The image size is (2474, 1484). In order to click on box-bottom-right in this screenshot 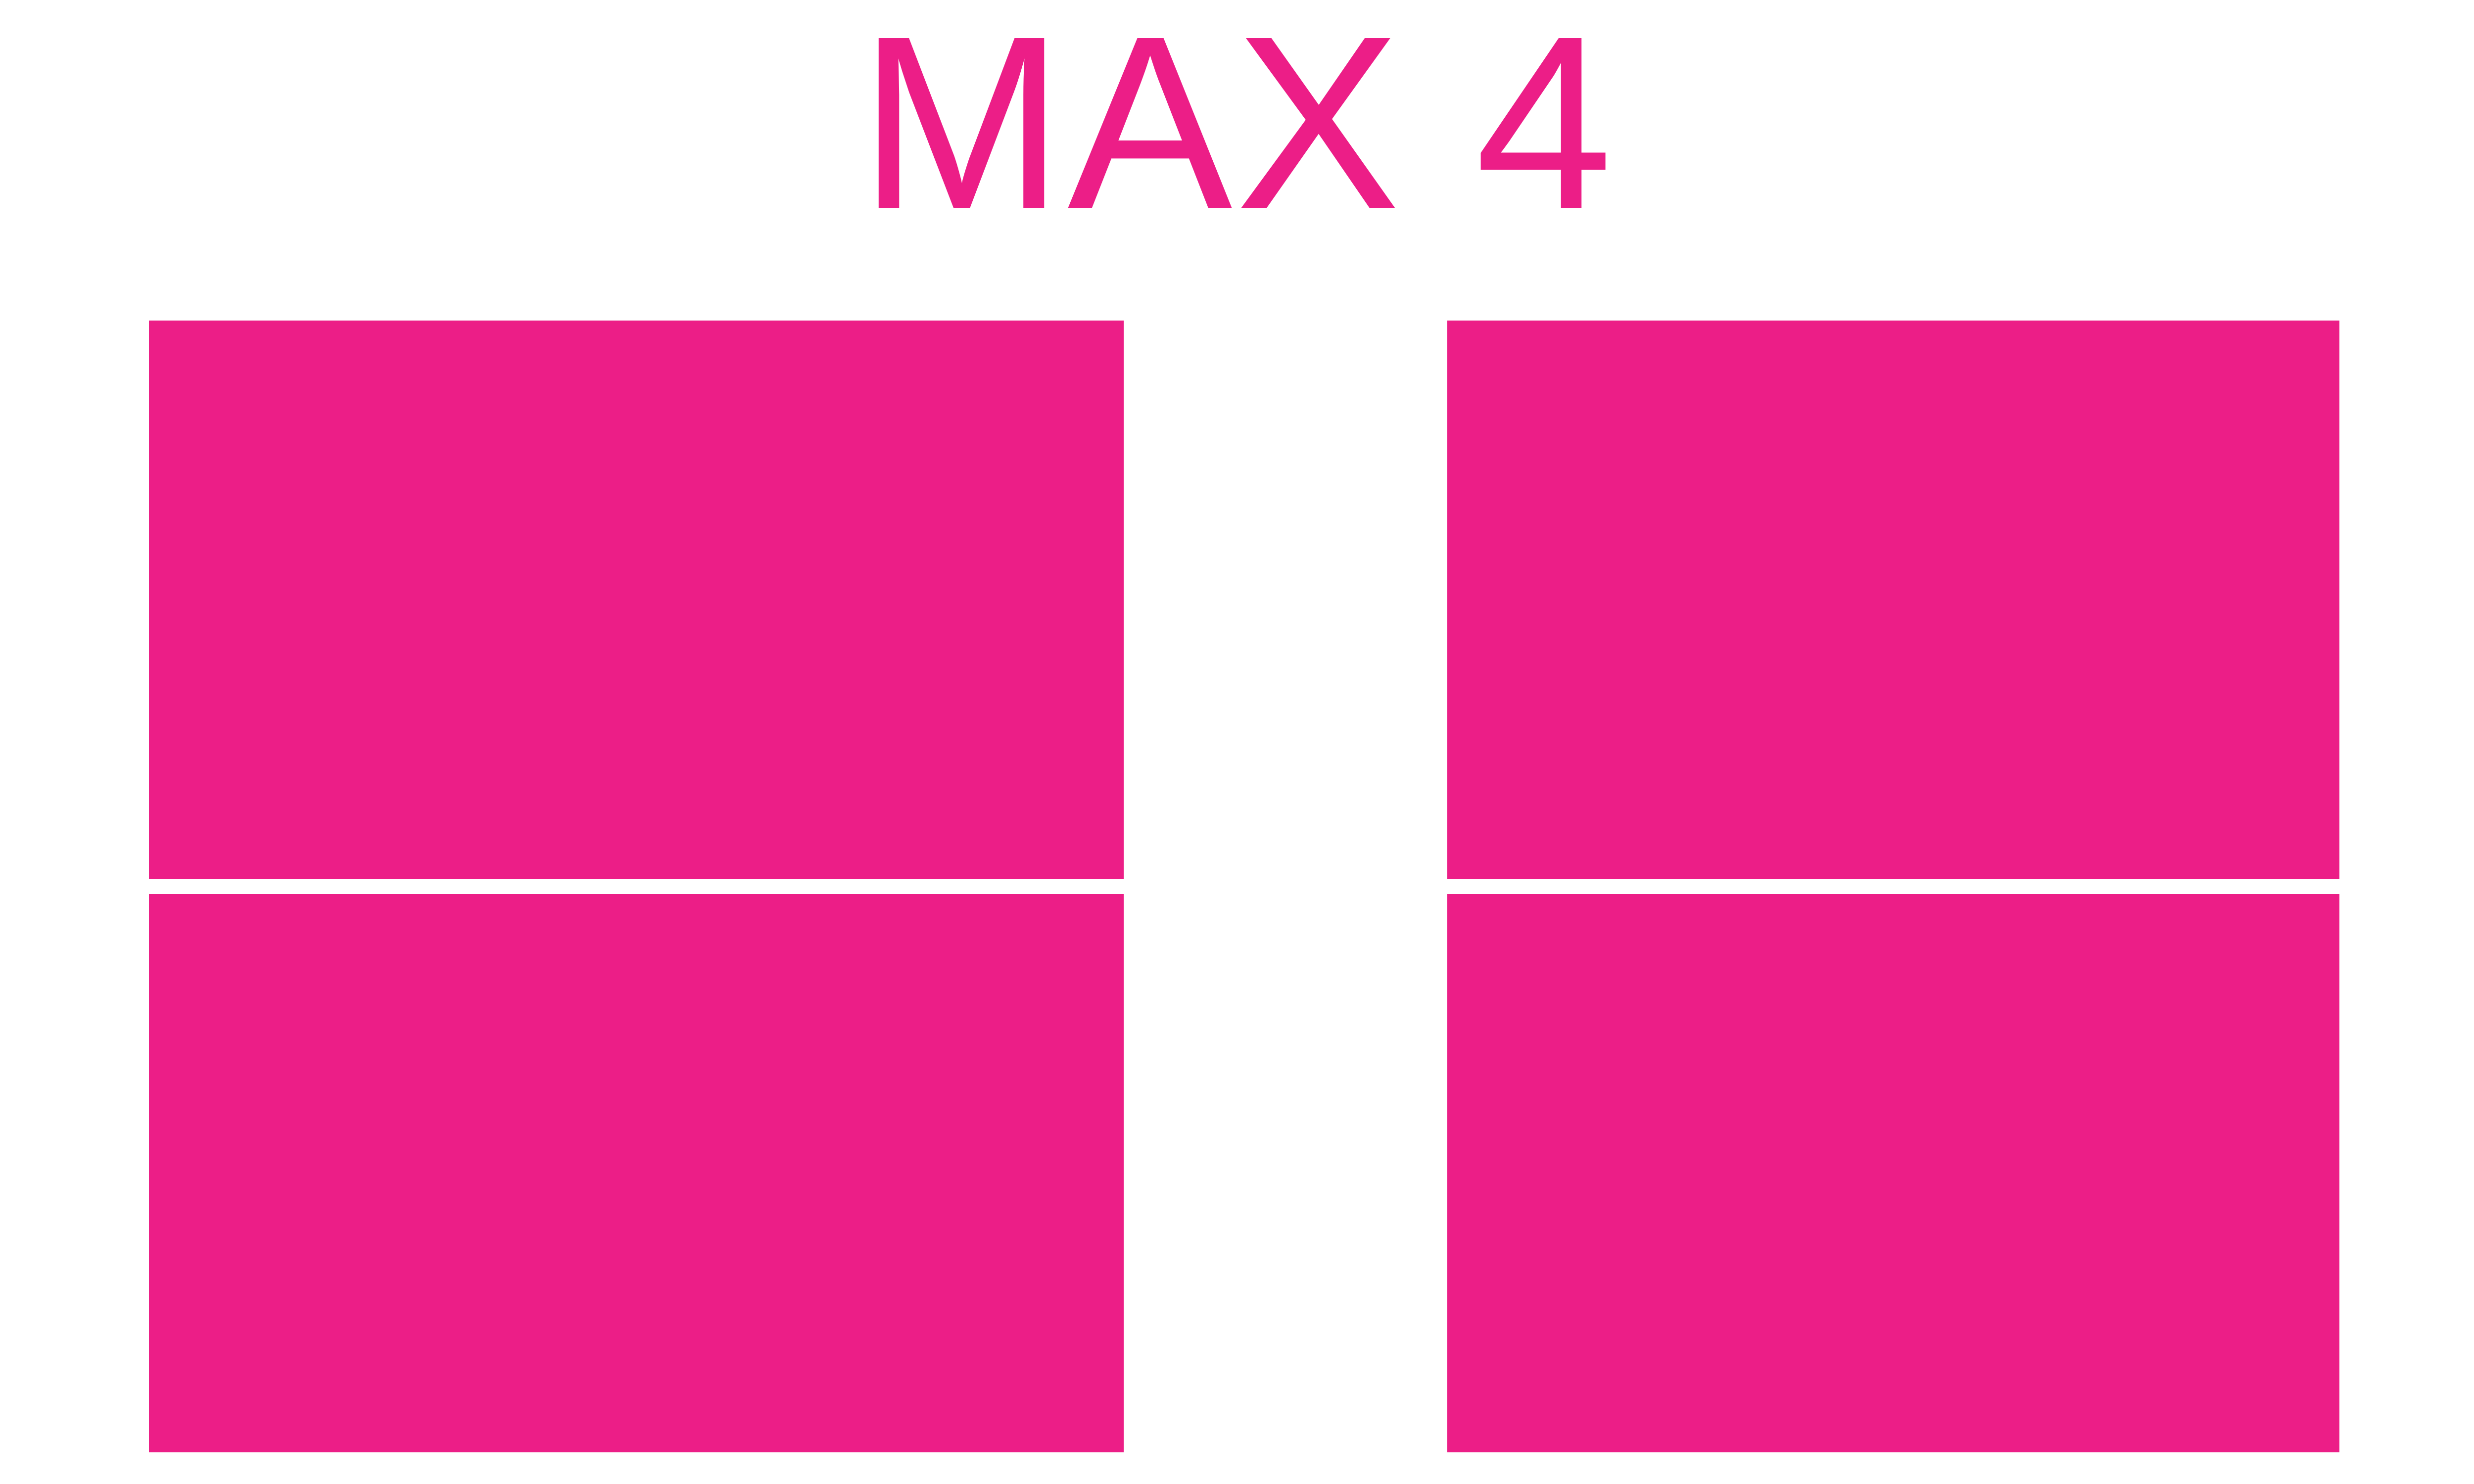, I will do `click(1893, 1173)`.